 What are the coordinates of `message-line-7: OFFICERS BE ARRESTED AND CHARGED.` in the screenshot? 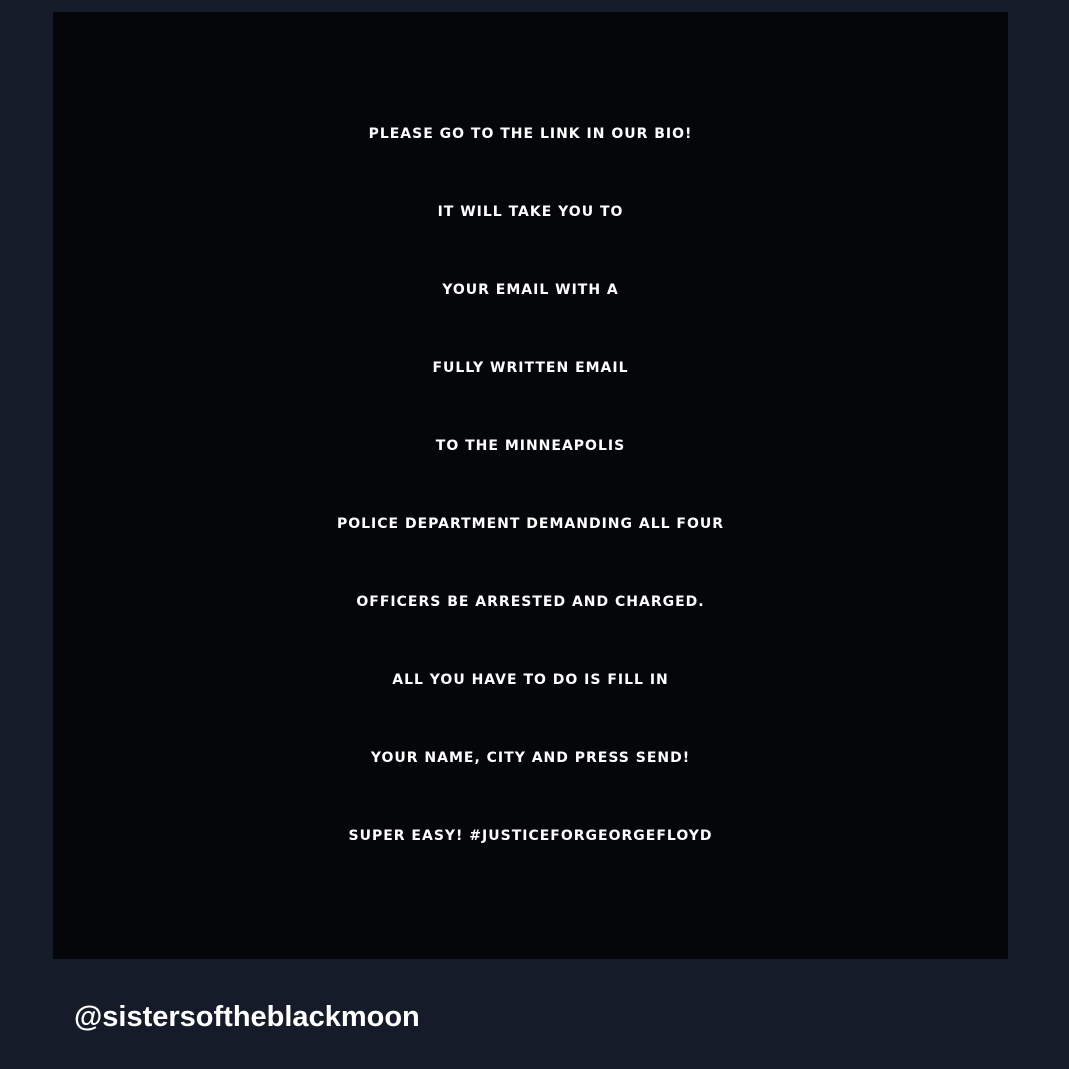 It's located at (530, 602).